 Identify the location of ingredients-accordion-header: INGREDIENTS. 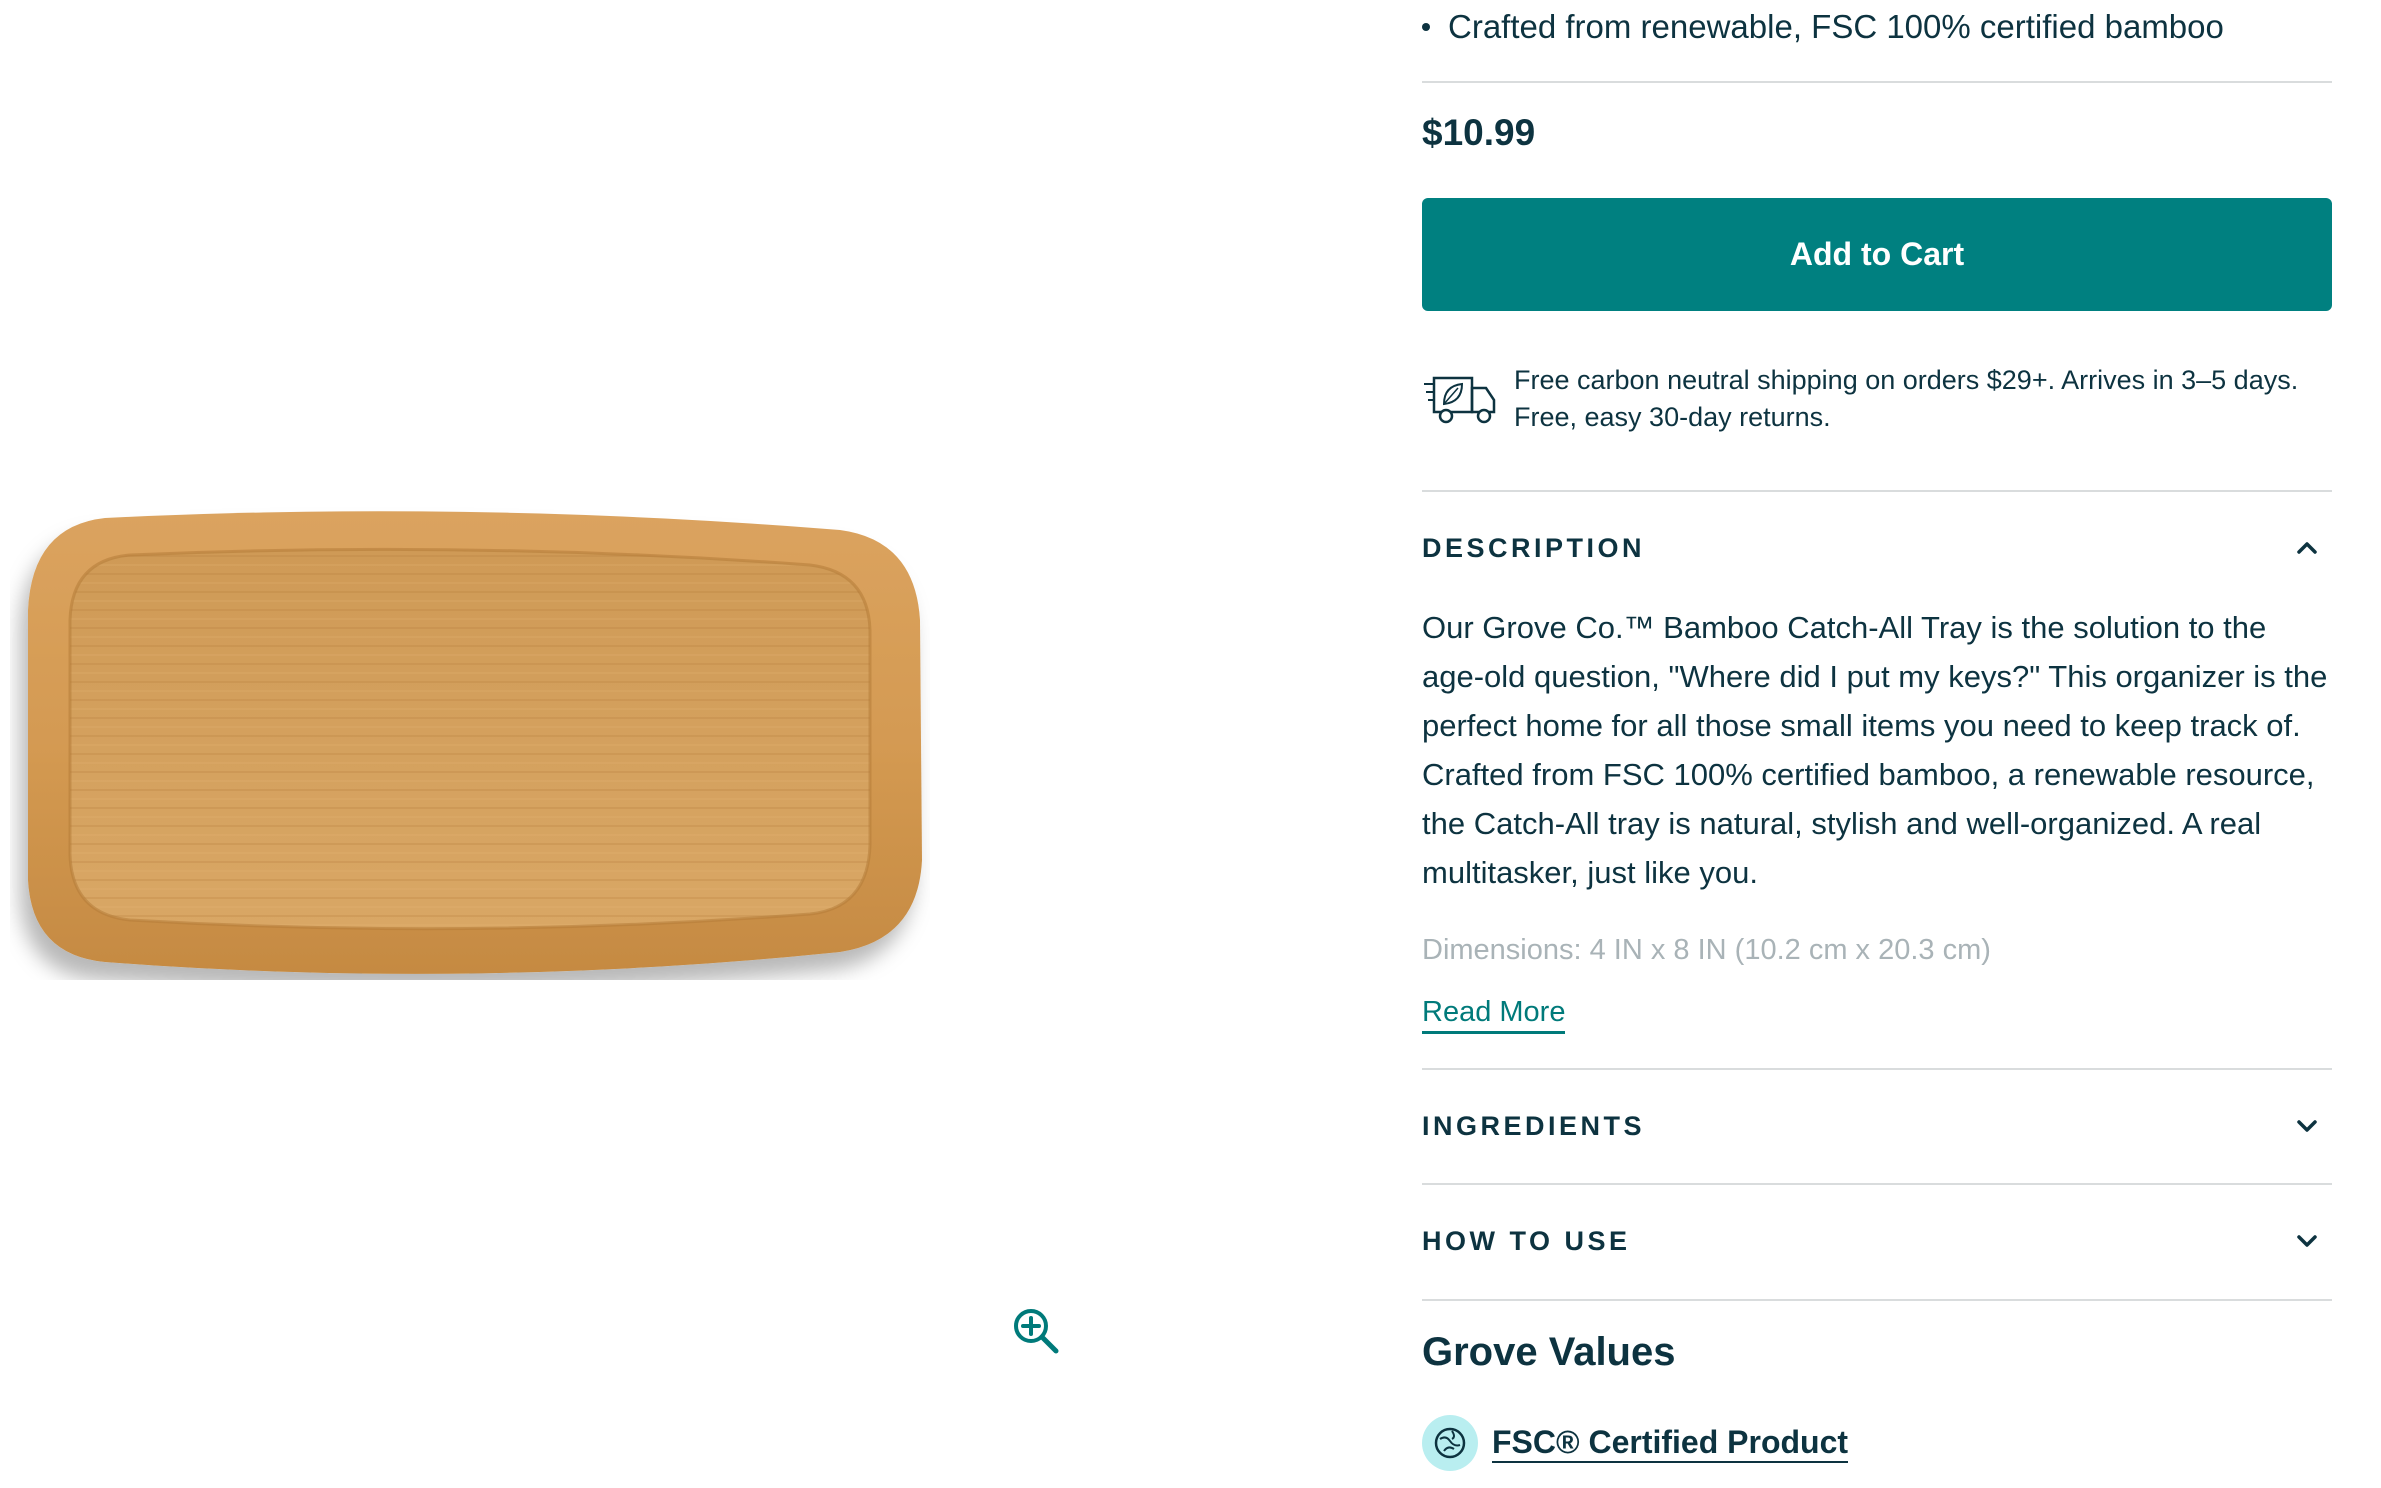
(1877, 1126).